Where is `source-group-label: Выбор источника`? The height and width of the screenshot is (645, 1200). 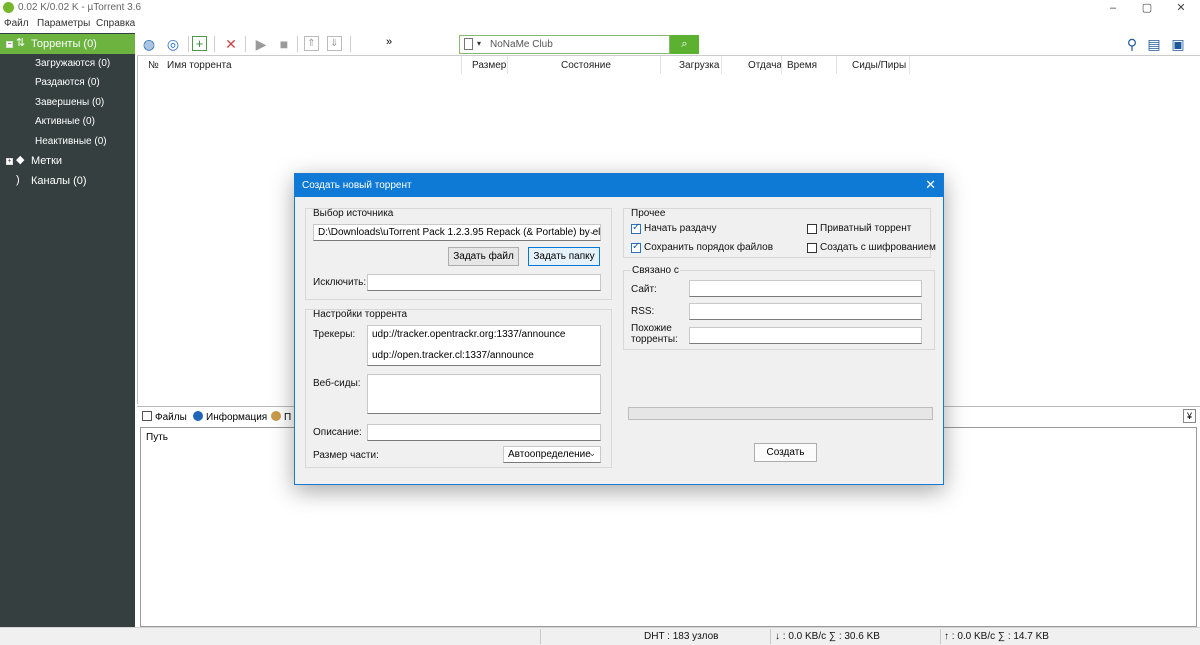
source-group-label: Выбор источника is located at coordinates (353, 213).